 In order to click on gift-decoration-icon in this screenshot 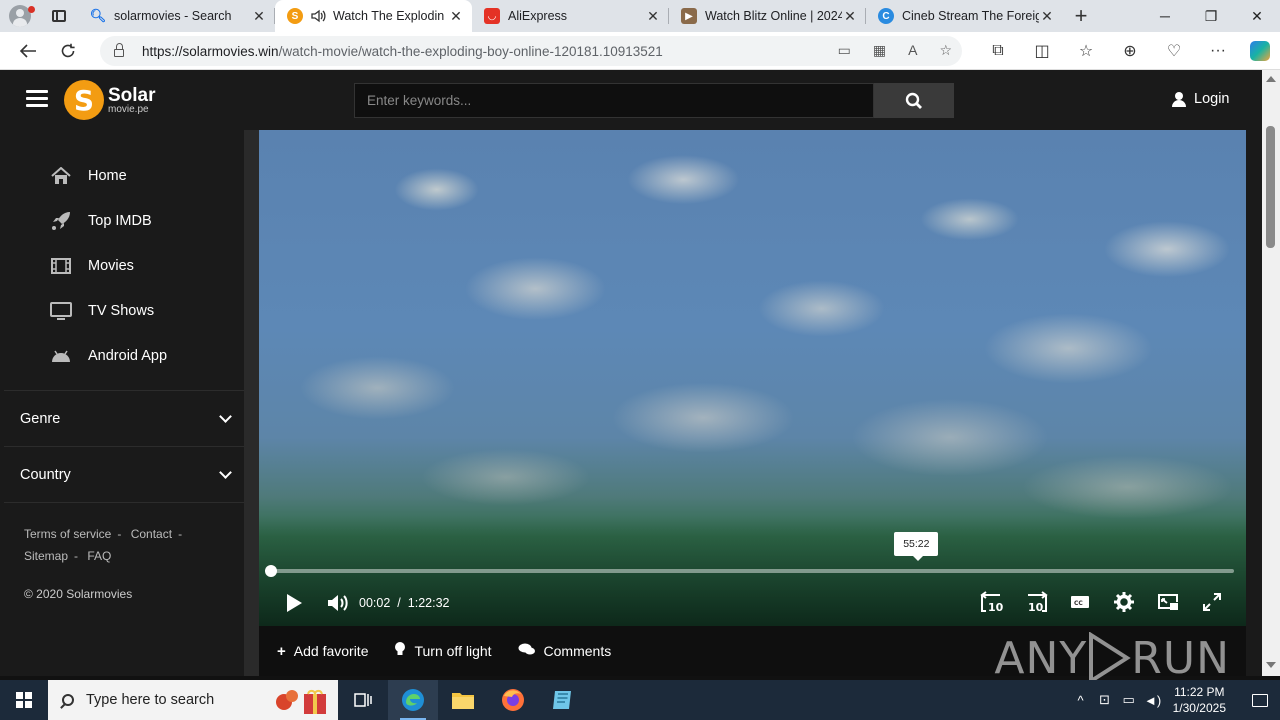, I will do `click(302, 700)`.